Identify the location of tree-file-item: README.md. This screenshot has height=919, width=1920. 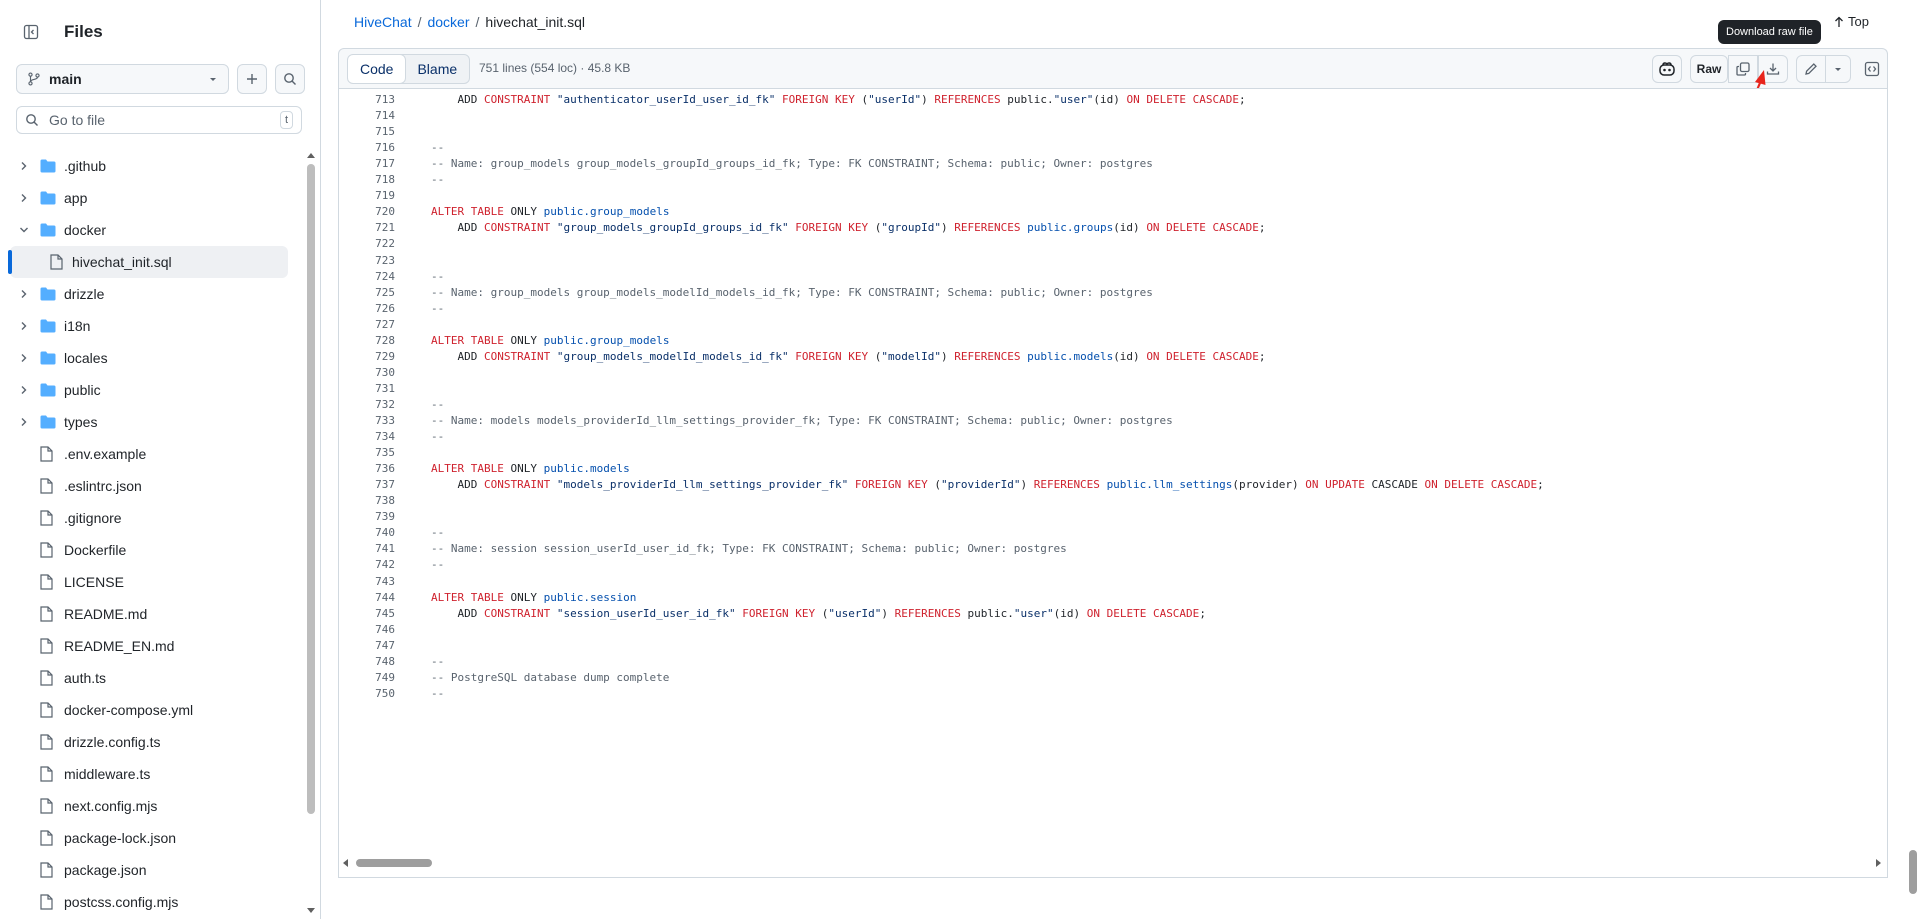
(150, 614).